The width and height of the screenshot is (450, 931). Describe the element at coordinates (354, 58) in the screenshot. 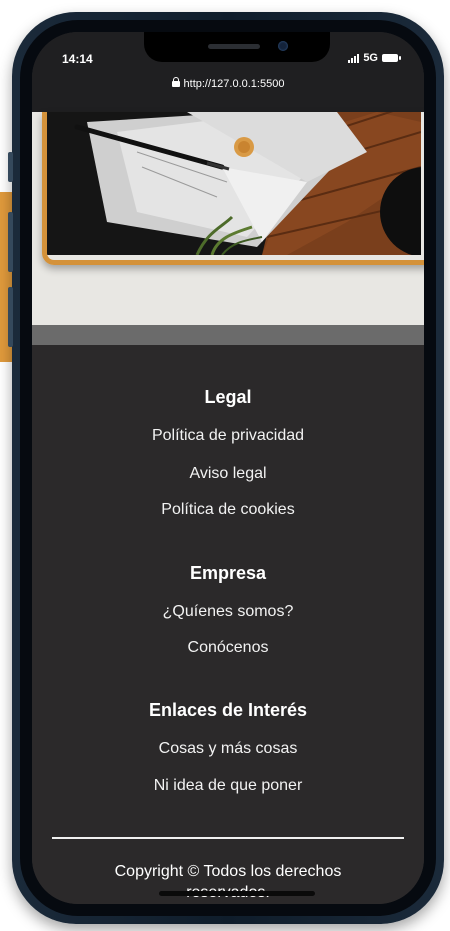

I see `signal-icon` at that location.